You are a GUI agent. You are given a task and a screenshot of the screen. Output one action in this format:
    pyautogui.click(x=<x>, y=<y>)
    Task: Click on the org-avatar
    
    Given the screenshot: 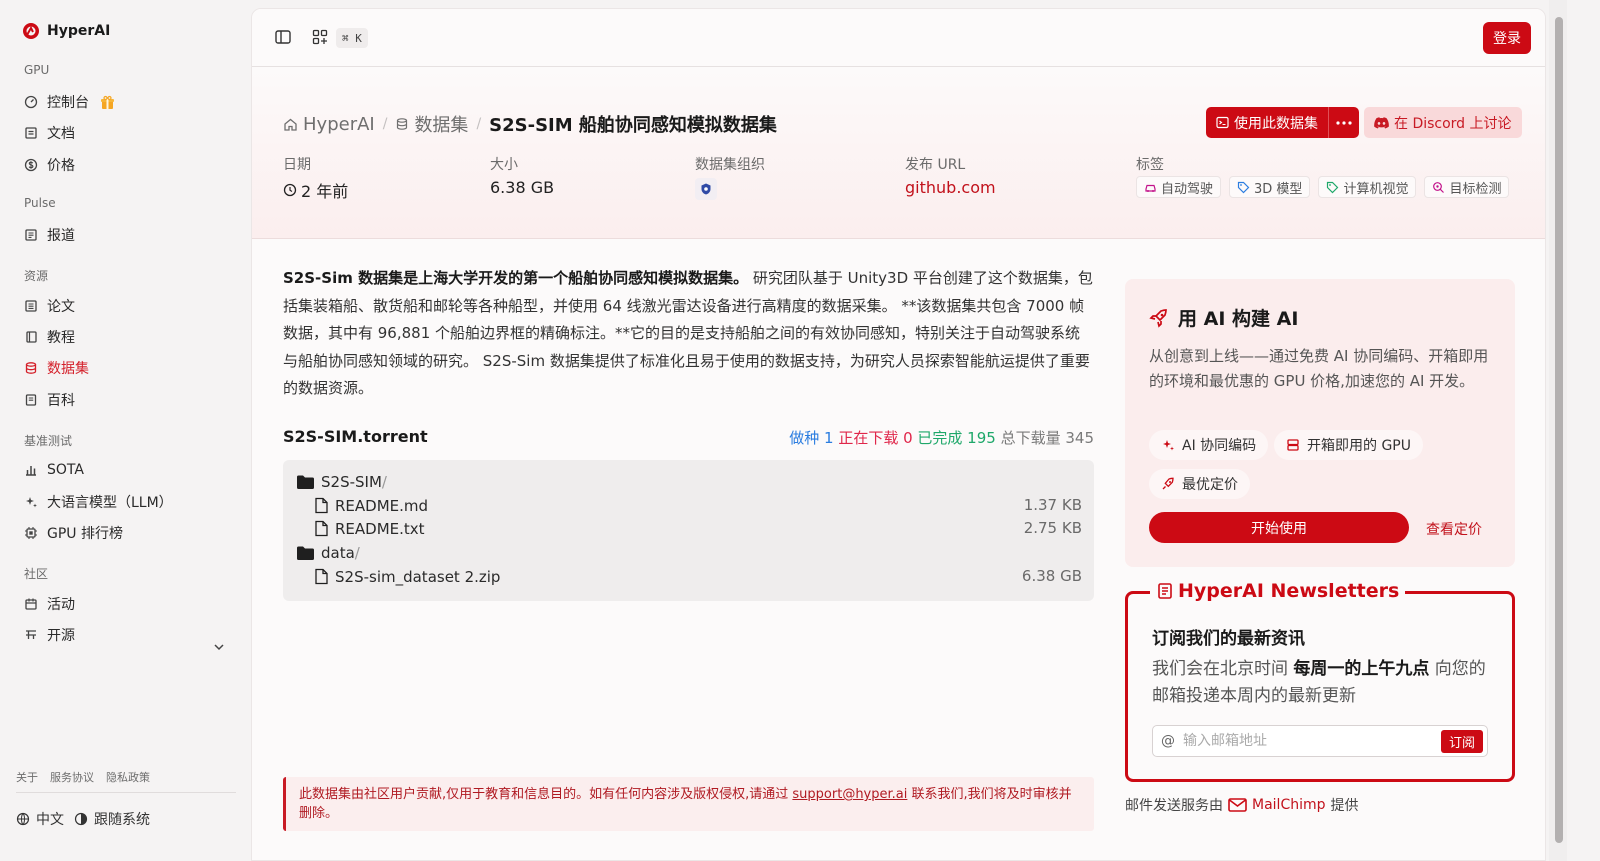 What is the action you would take?
    pyautogui.click(x=706, y=189)
    